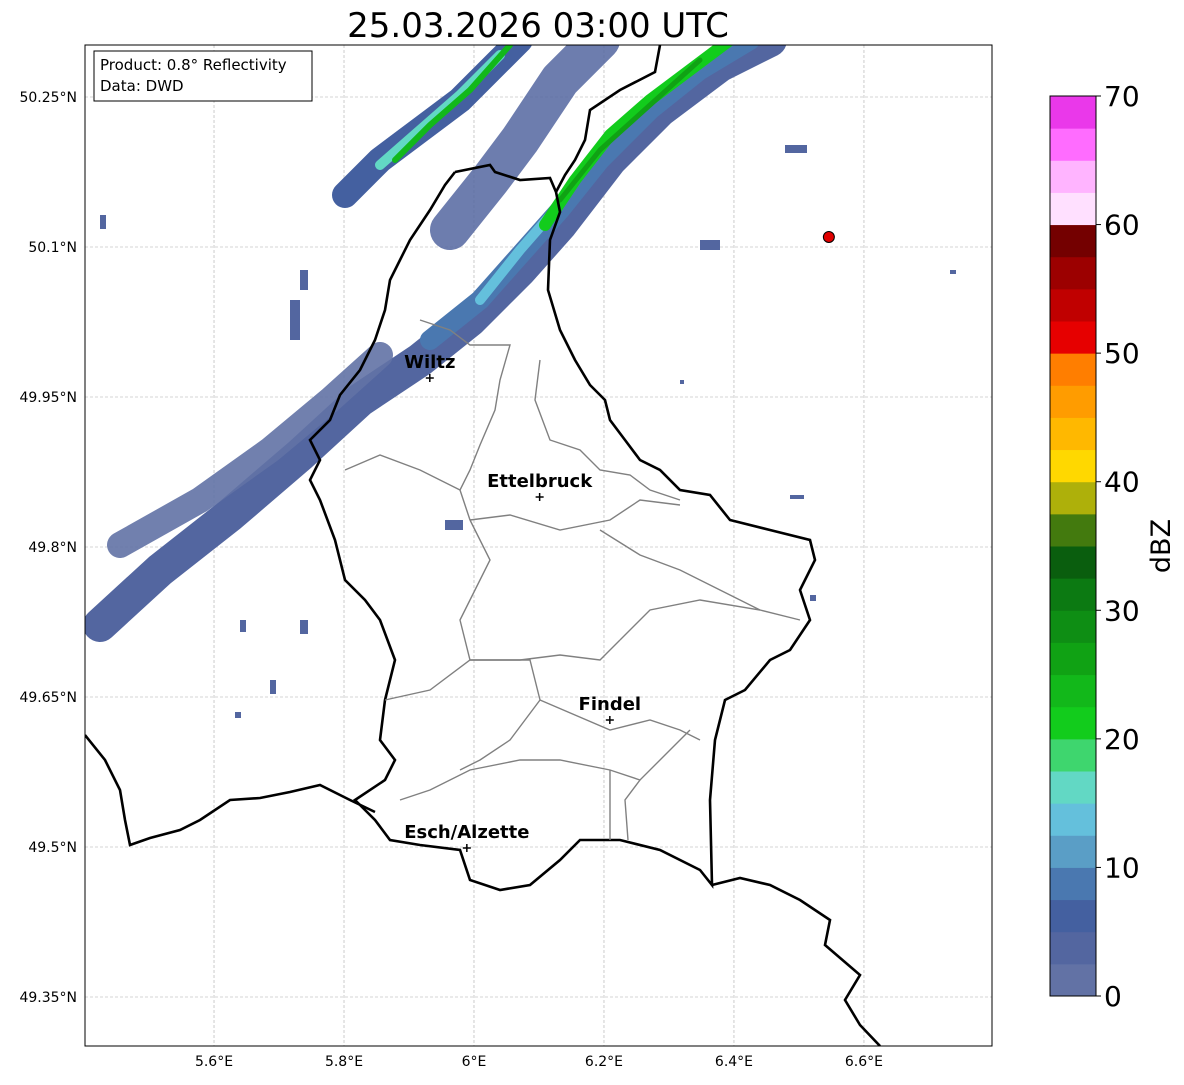 The image size is (1184, 1085). What do you see at coordinates (1113, 996) in the screenshot?
I see `colorbar-tick-label: 0` at bounding box center [1113, 996].